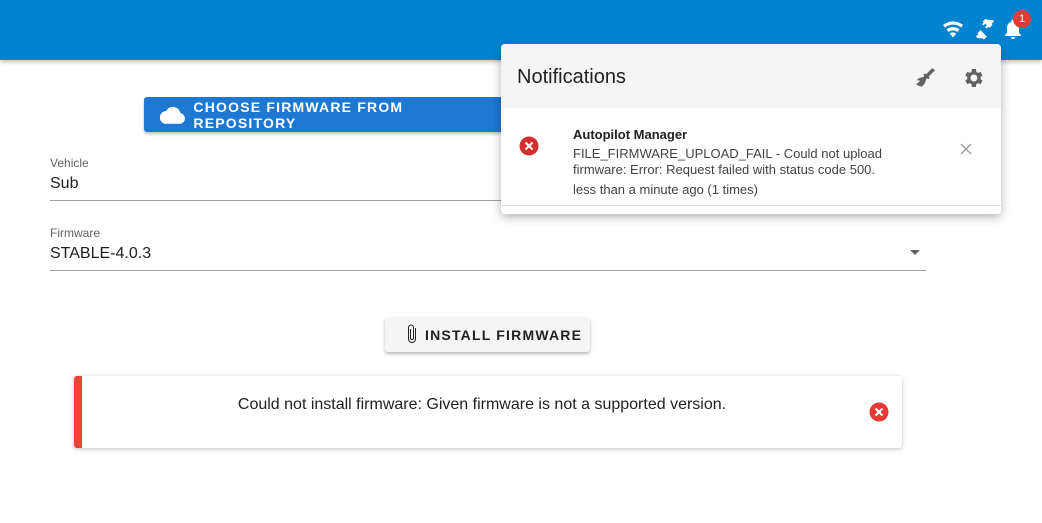 The width and height of the screenshot is (1042, 523). I want to click on notification-time: less than a minute ago (1 times), so click(665, 189).